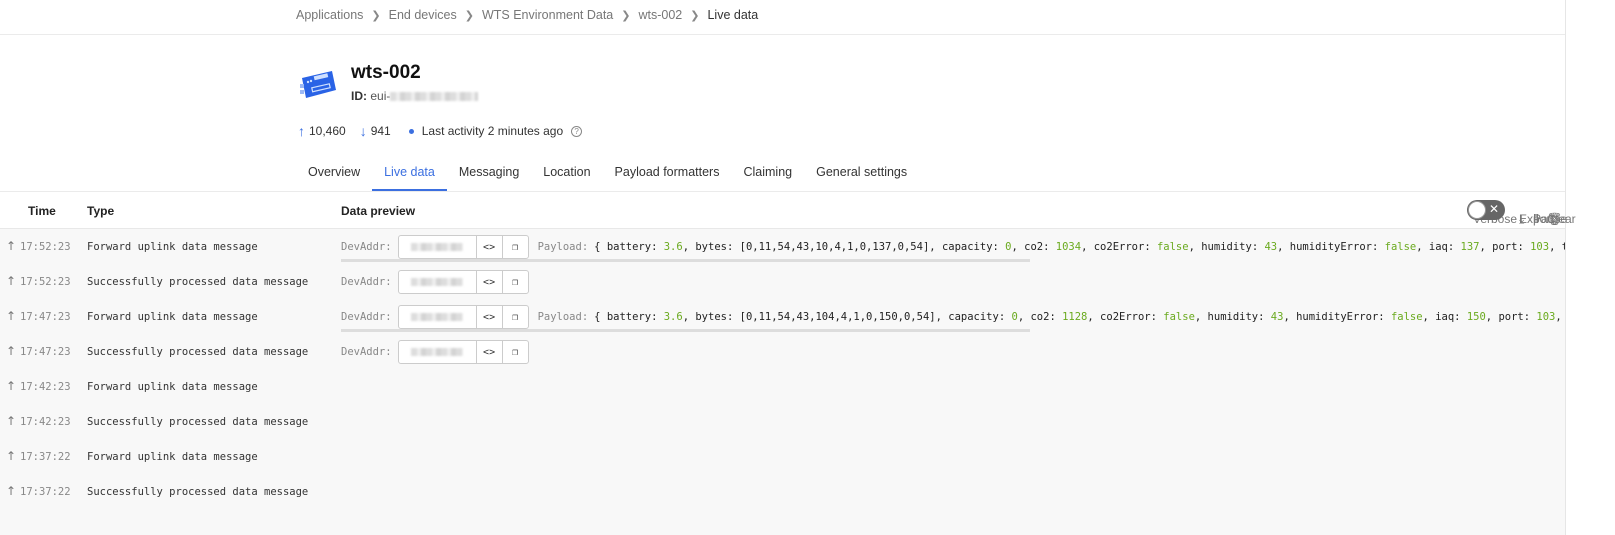 The height and width of the screenshot is (535, 1615). What do you see at coordinates (334, 177) in the screenshot?
I see `tab-overview: Overview` at bounding box center [334, 177].